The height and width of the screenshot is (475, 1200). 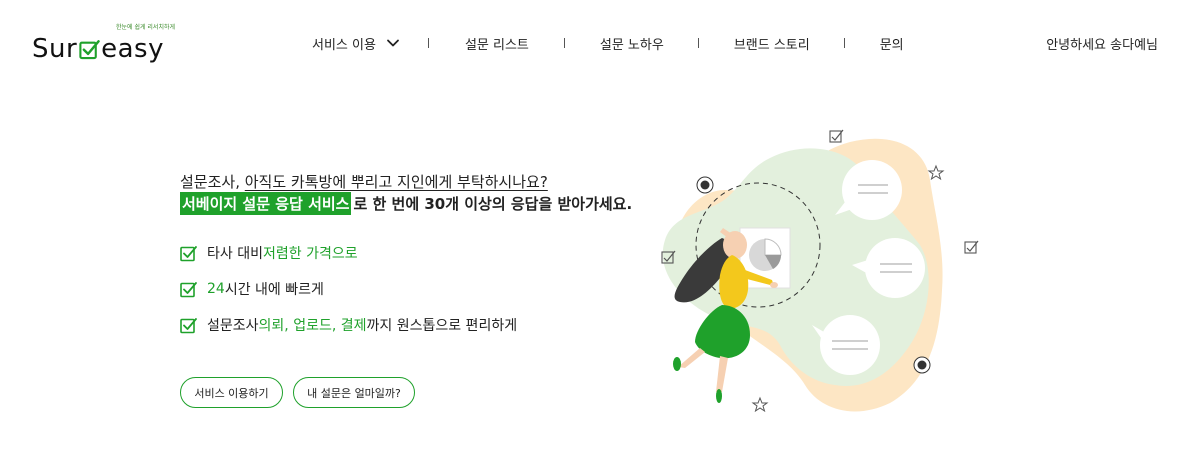 I want to click on logo-text-sur: Sur, so click(x=55, y=49).